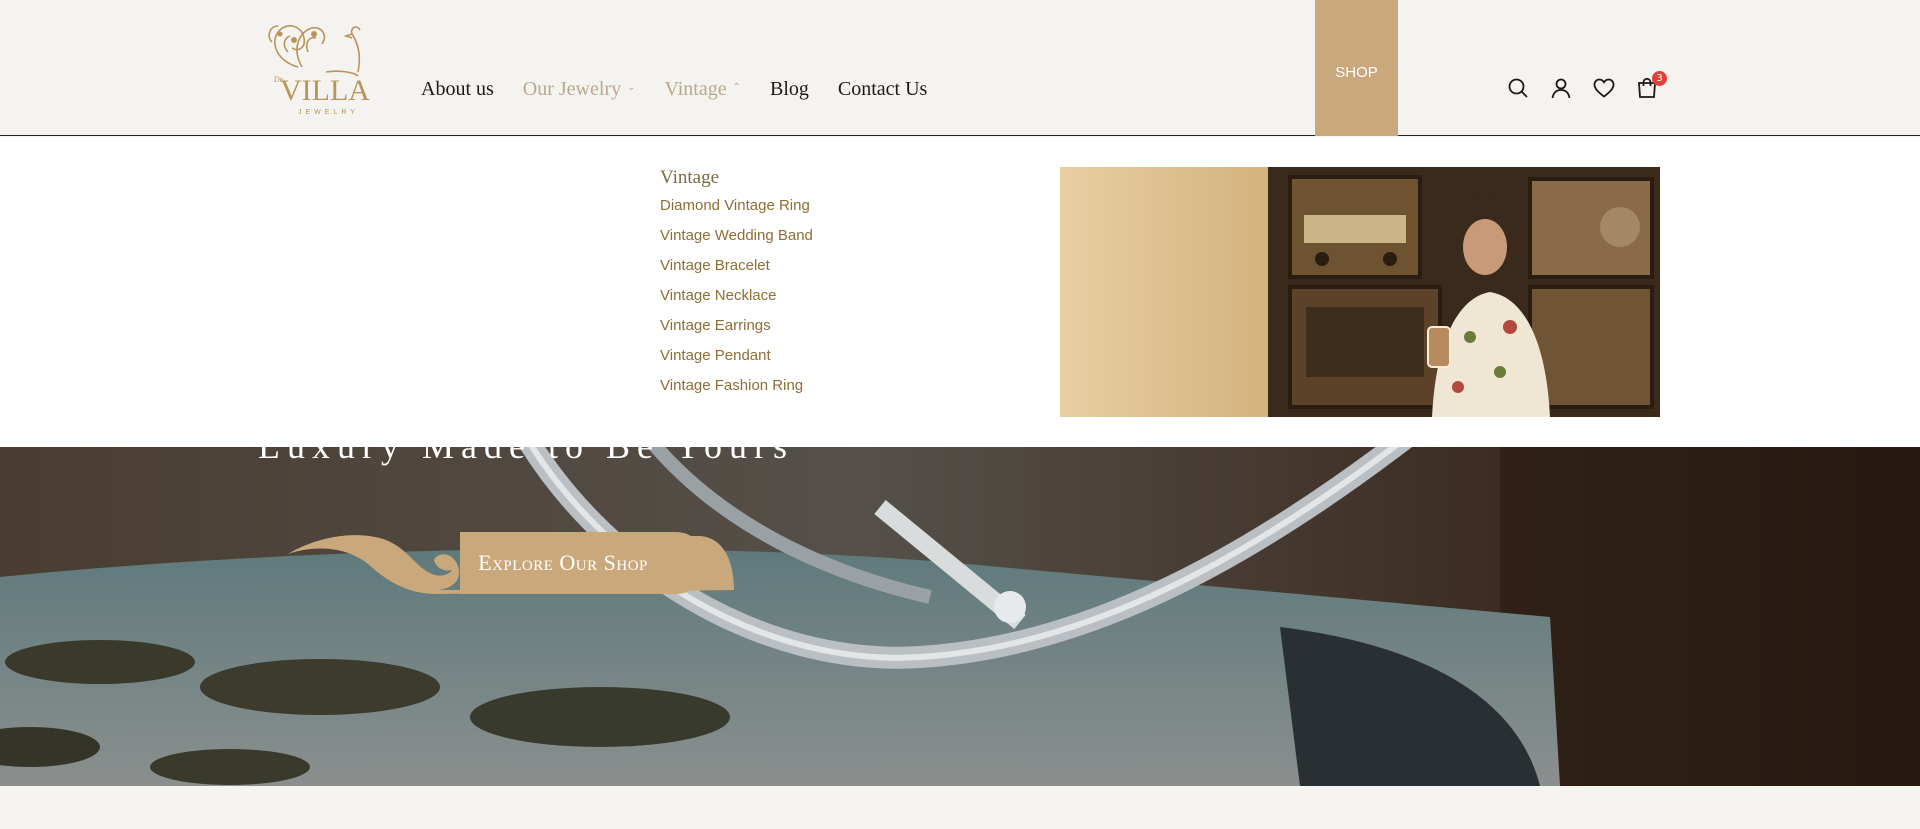 This screenshot has height=829, width=1920. Describe the element at coordinates (572, 89) in the screenshot. I see `nav-our-jewelry-label: Our Jewelry` at that location.